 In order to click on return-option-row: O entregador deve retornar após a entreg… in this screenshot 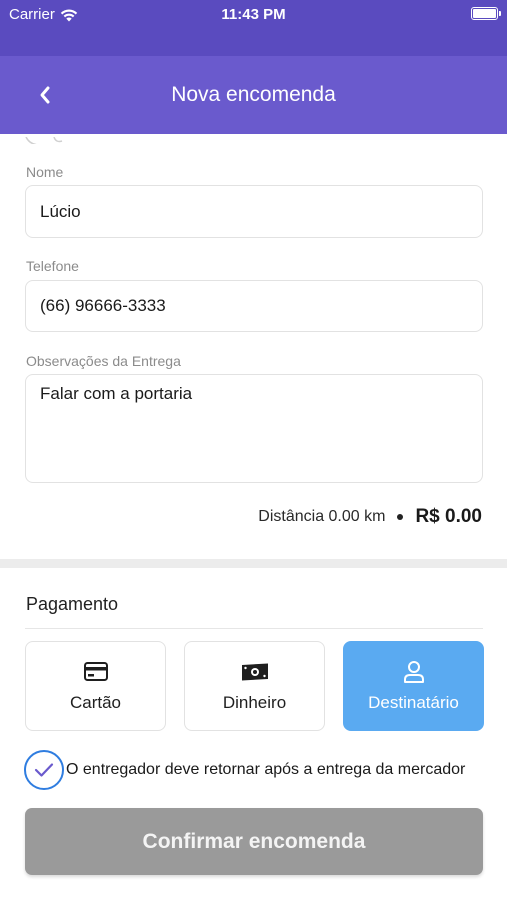, I will do `click(265, 770)`.